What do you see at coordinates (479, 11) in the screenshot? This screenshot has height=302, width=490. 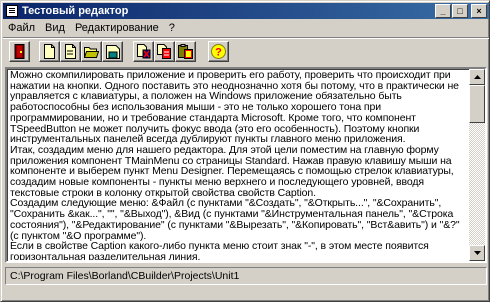 I see `close-button: ×` at bounding box center [479, 11].